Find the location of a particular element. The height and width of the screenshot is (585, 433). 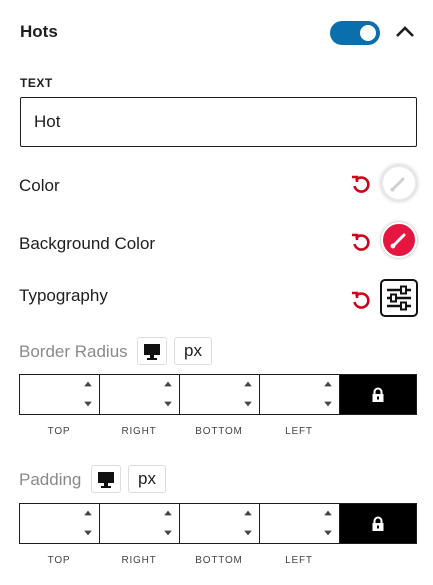

reset-color-icon is located at coordinates (361, 185).